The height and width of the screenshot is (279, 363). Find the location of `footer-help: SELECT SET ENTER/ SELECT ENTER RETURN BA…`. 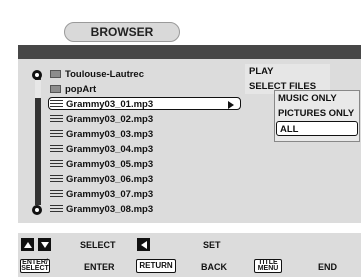

footer-help: SELECT SET ENTER/ SELECT ENTER RETURN BA… is located at coordinates (189, 255).